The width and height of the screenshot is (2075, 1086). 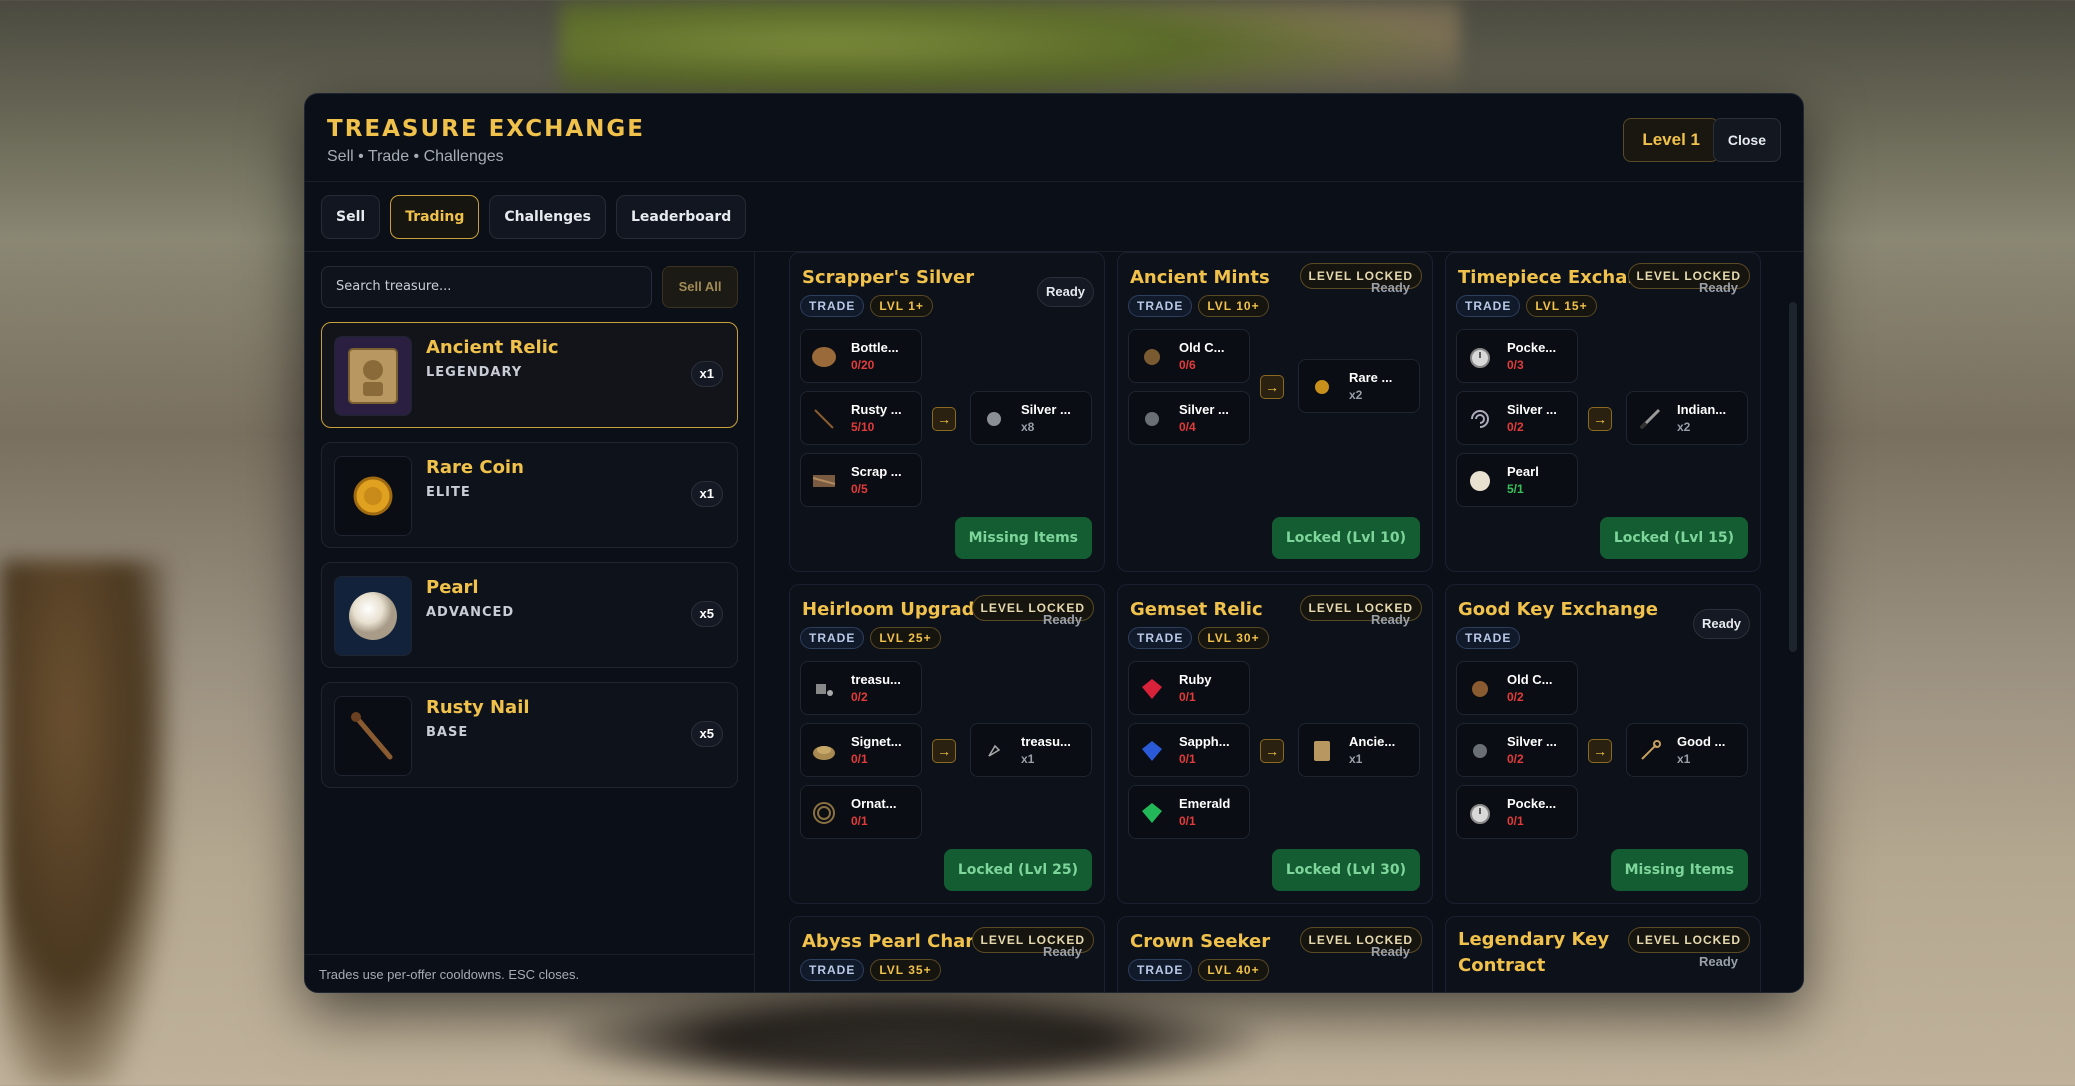 What do you see at coordinates (529, 495) in the screenshot?
I see `inventory-item: Rare Coin ELITE x1` at bounding box center [529, 495].